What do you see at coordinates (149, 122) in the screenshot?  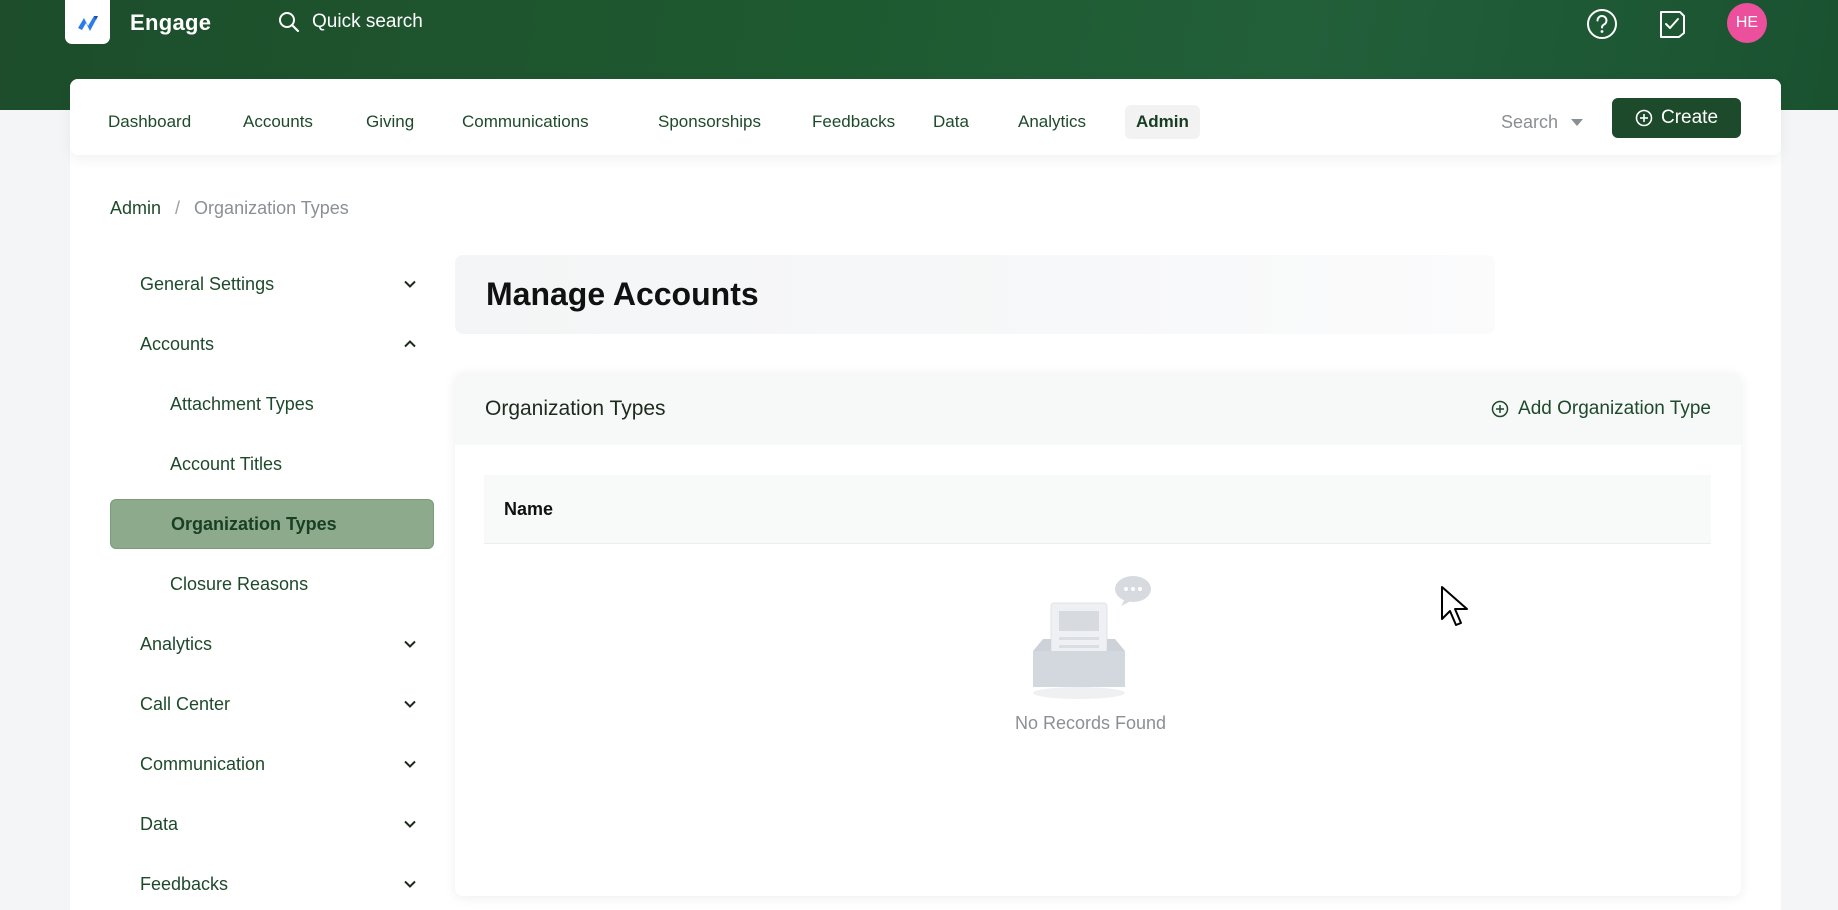 I see `nav-dashboard: Dashboard` at bounding box center [149, 122].